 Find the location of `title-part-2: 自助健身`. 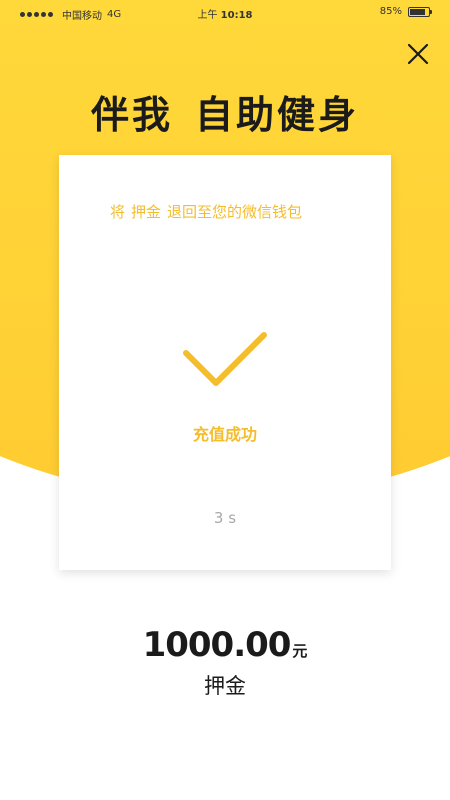

title-part-2: 自助健身 is located at coordinates (277, 115).